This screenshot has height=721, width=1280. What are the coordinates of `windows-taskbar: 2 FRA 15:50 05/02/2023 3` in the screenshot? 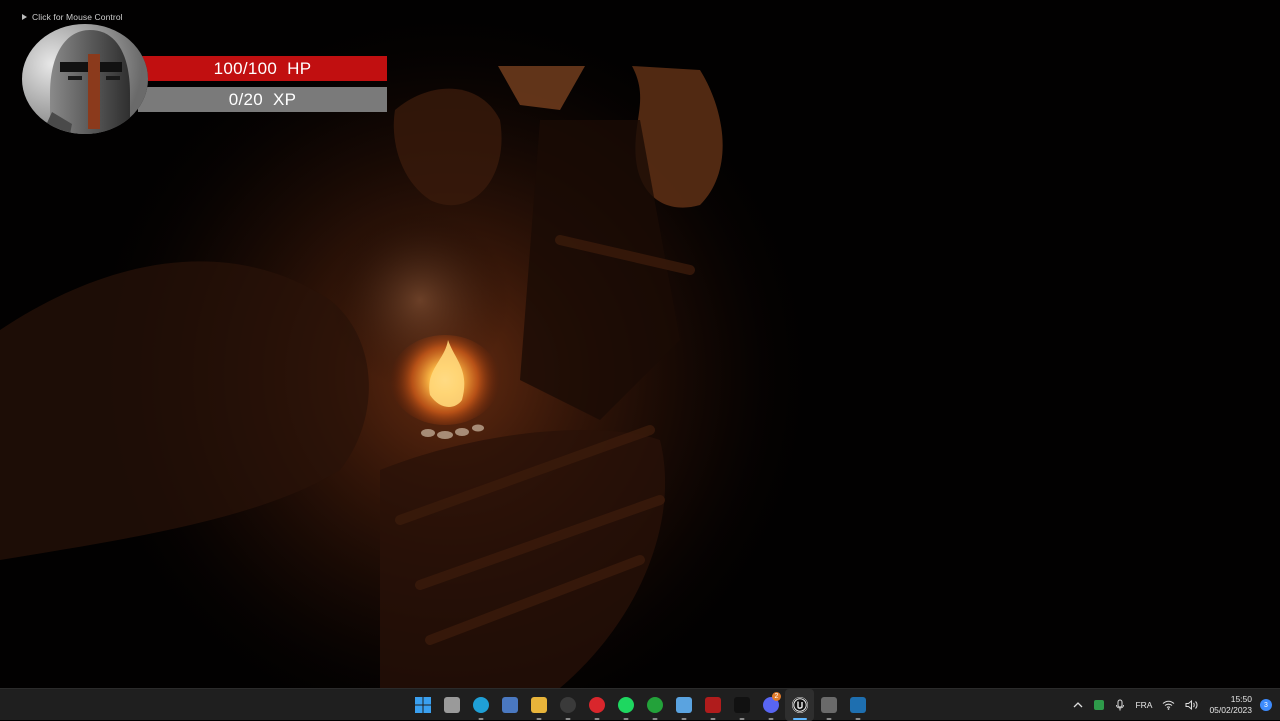 It's located at (640, 704).